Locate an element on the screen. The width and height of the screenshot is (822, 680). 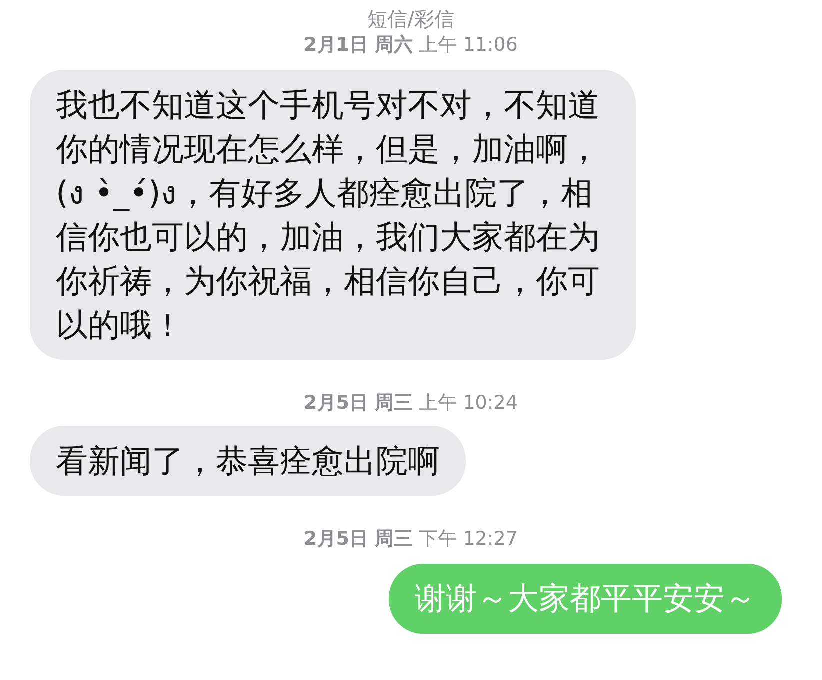
outgoing-message-bubble: 谢谢～大家都平平安安～ is located at coordinates (585, 599).